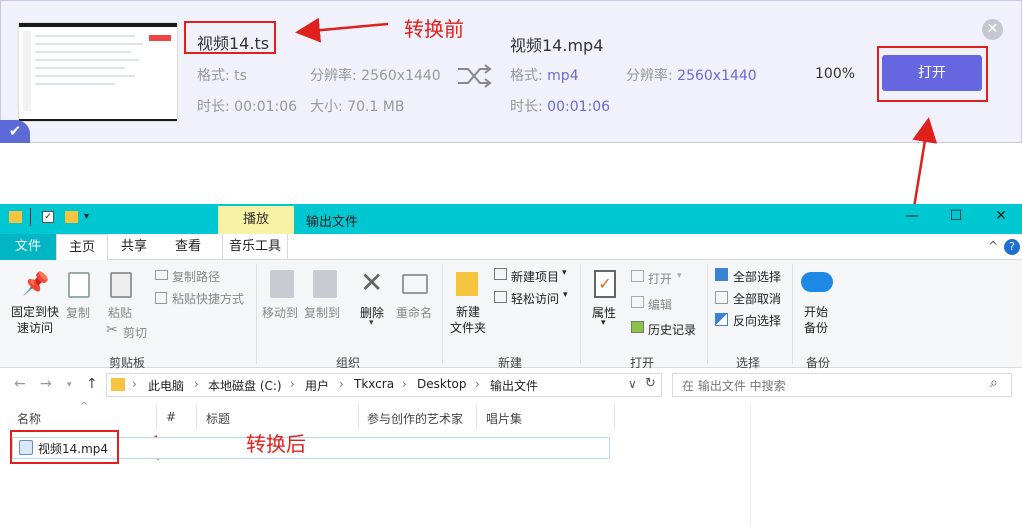 The width and height of the screenshot is (1022, 527). Describe the element at coordinates (468, 320) in the screenshot. I see `new-folder-button: 新建 文件夹` at that location.